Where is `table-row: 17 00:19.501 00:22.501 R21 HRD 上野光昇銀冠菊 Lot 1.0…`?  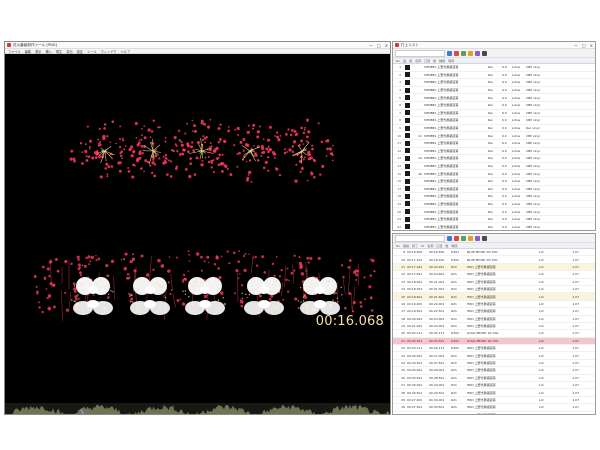 table-row: 17 00:19.501 00:22.501 R21 HRD 上野光昇銀冠菊 Lot 1.0… is located at coordinates (494, 312).